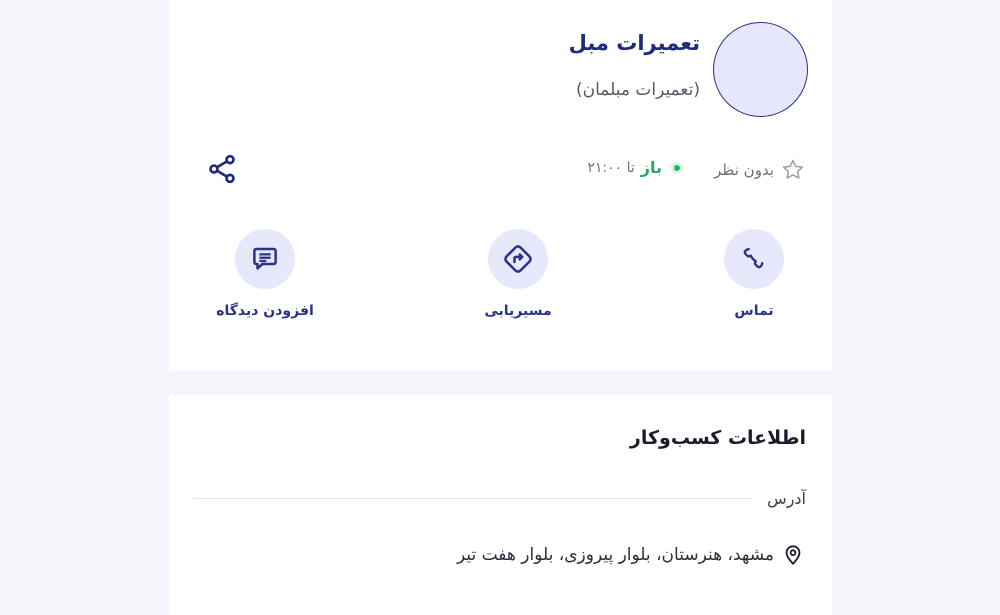 The image size is (1000, 615). I want to click on share-button, so click(222, 169).